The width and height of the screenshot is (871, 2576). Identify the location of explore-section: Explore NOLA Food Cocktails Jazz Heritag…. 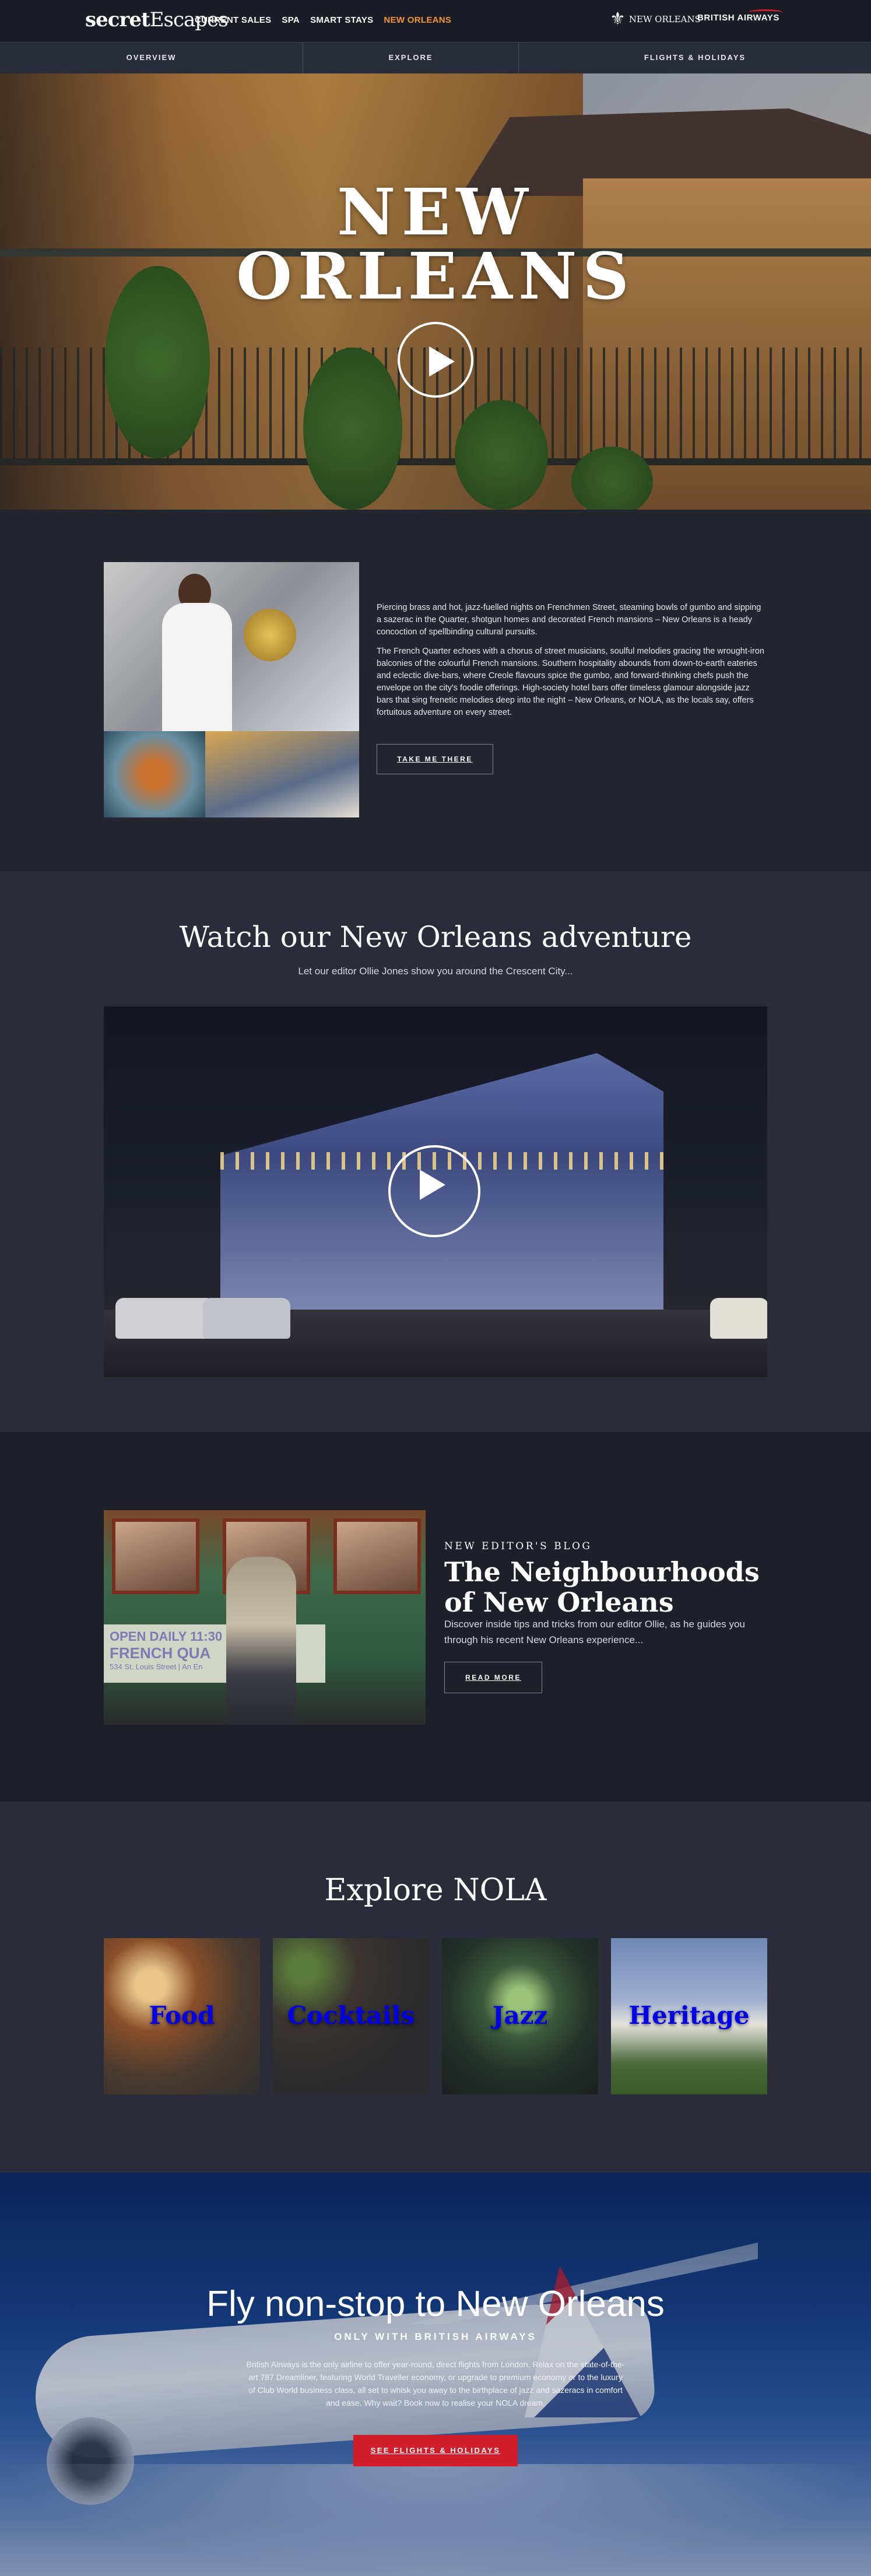
(435, 1987).